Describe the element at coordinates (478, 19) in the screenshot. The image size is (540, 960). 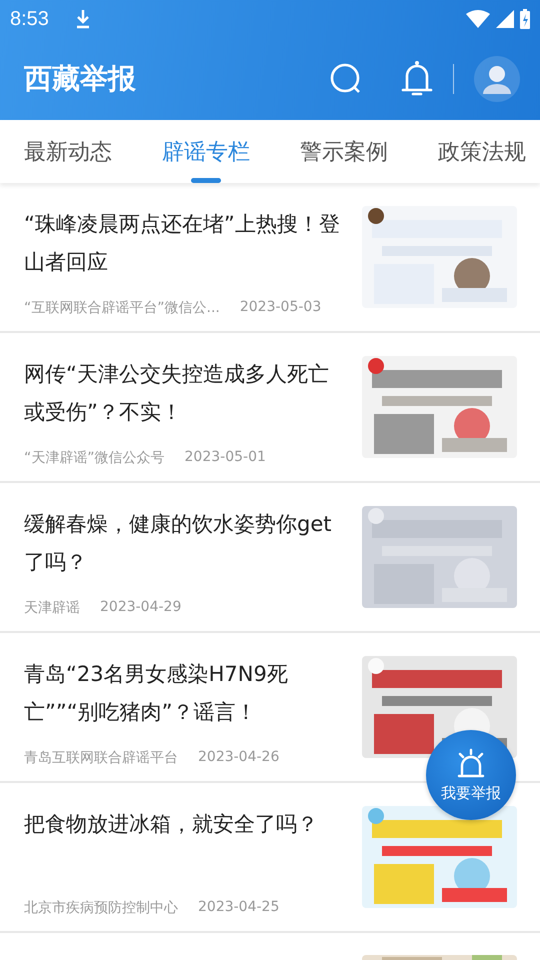
I see `wifi-icon` at that location.